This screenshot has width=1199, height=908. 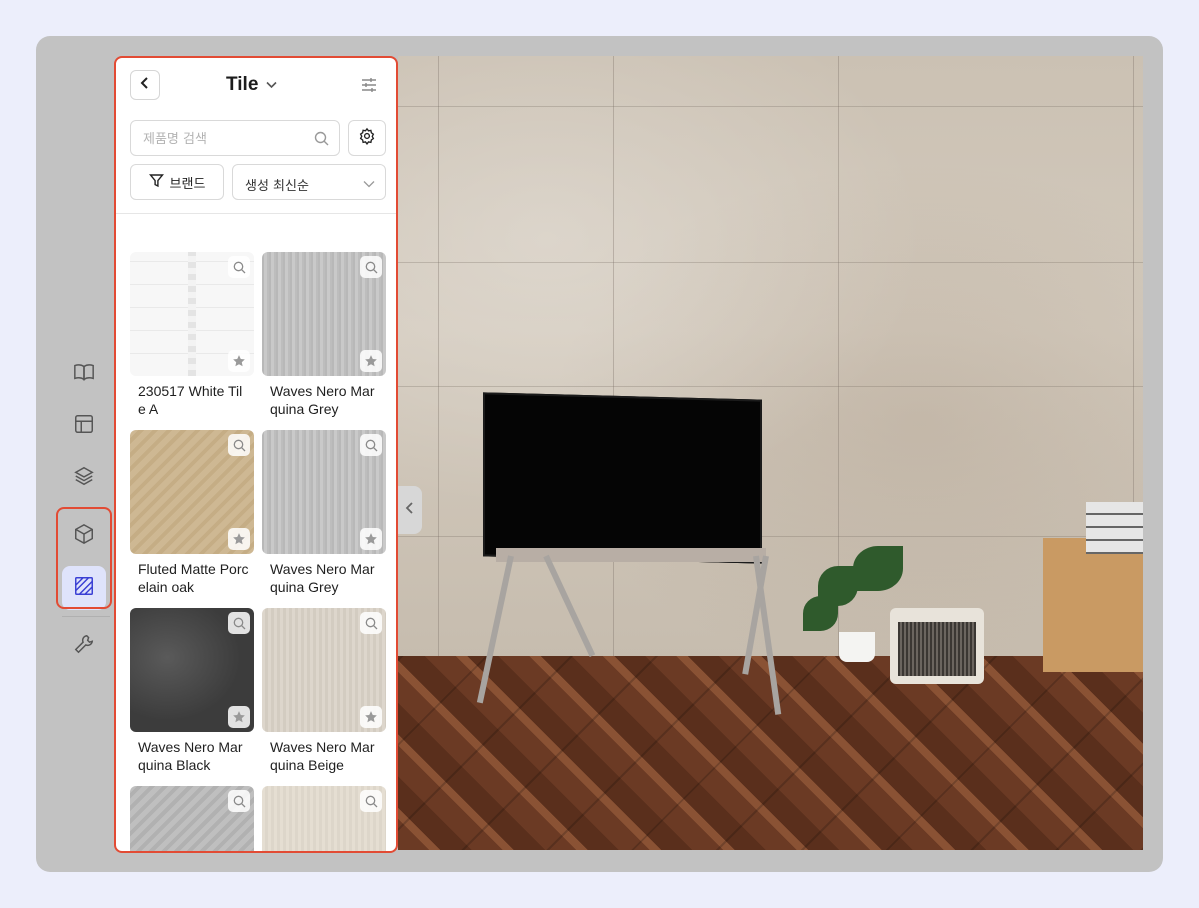 I want to click on brand-filter-button: 브랜드, so click(x=177, y=182).